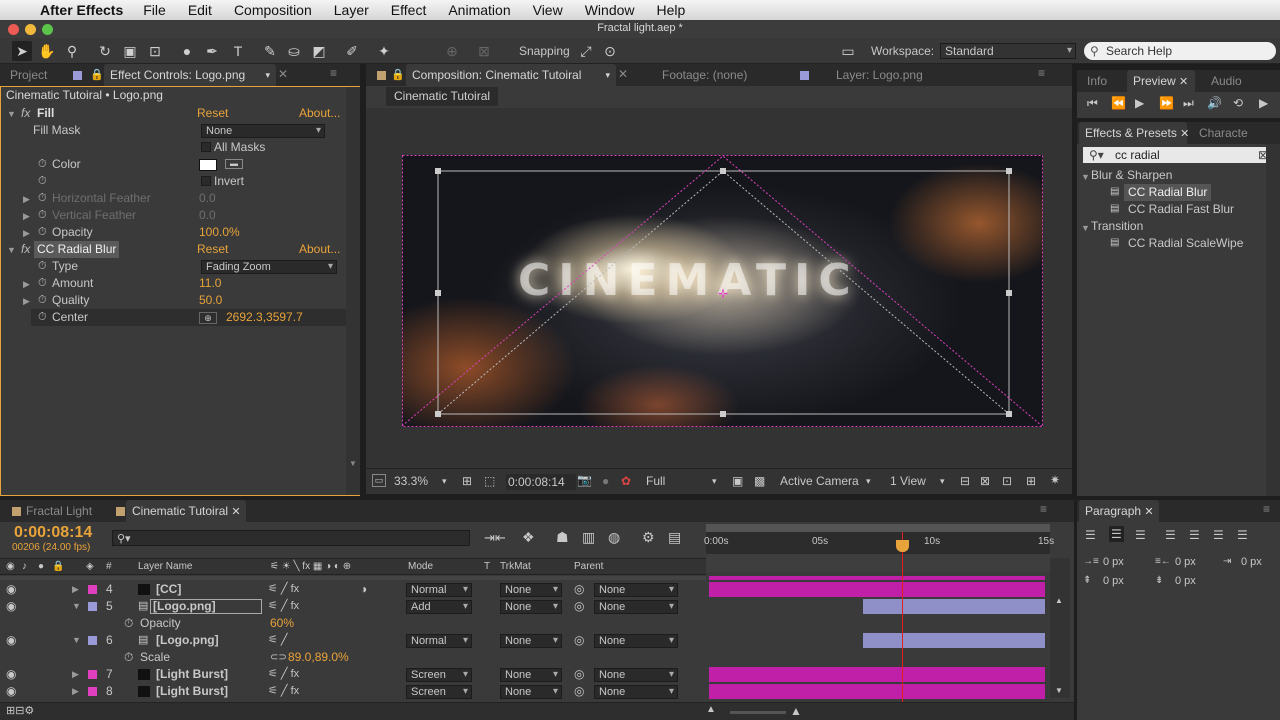  Describe the element at coordinates (270, 51) in the screenshot. I see `brush-tool-icon: ✎` at that location.